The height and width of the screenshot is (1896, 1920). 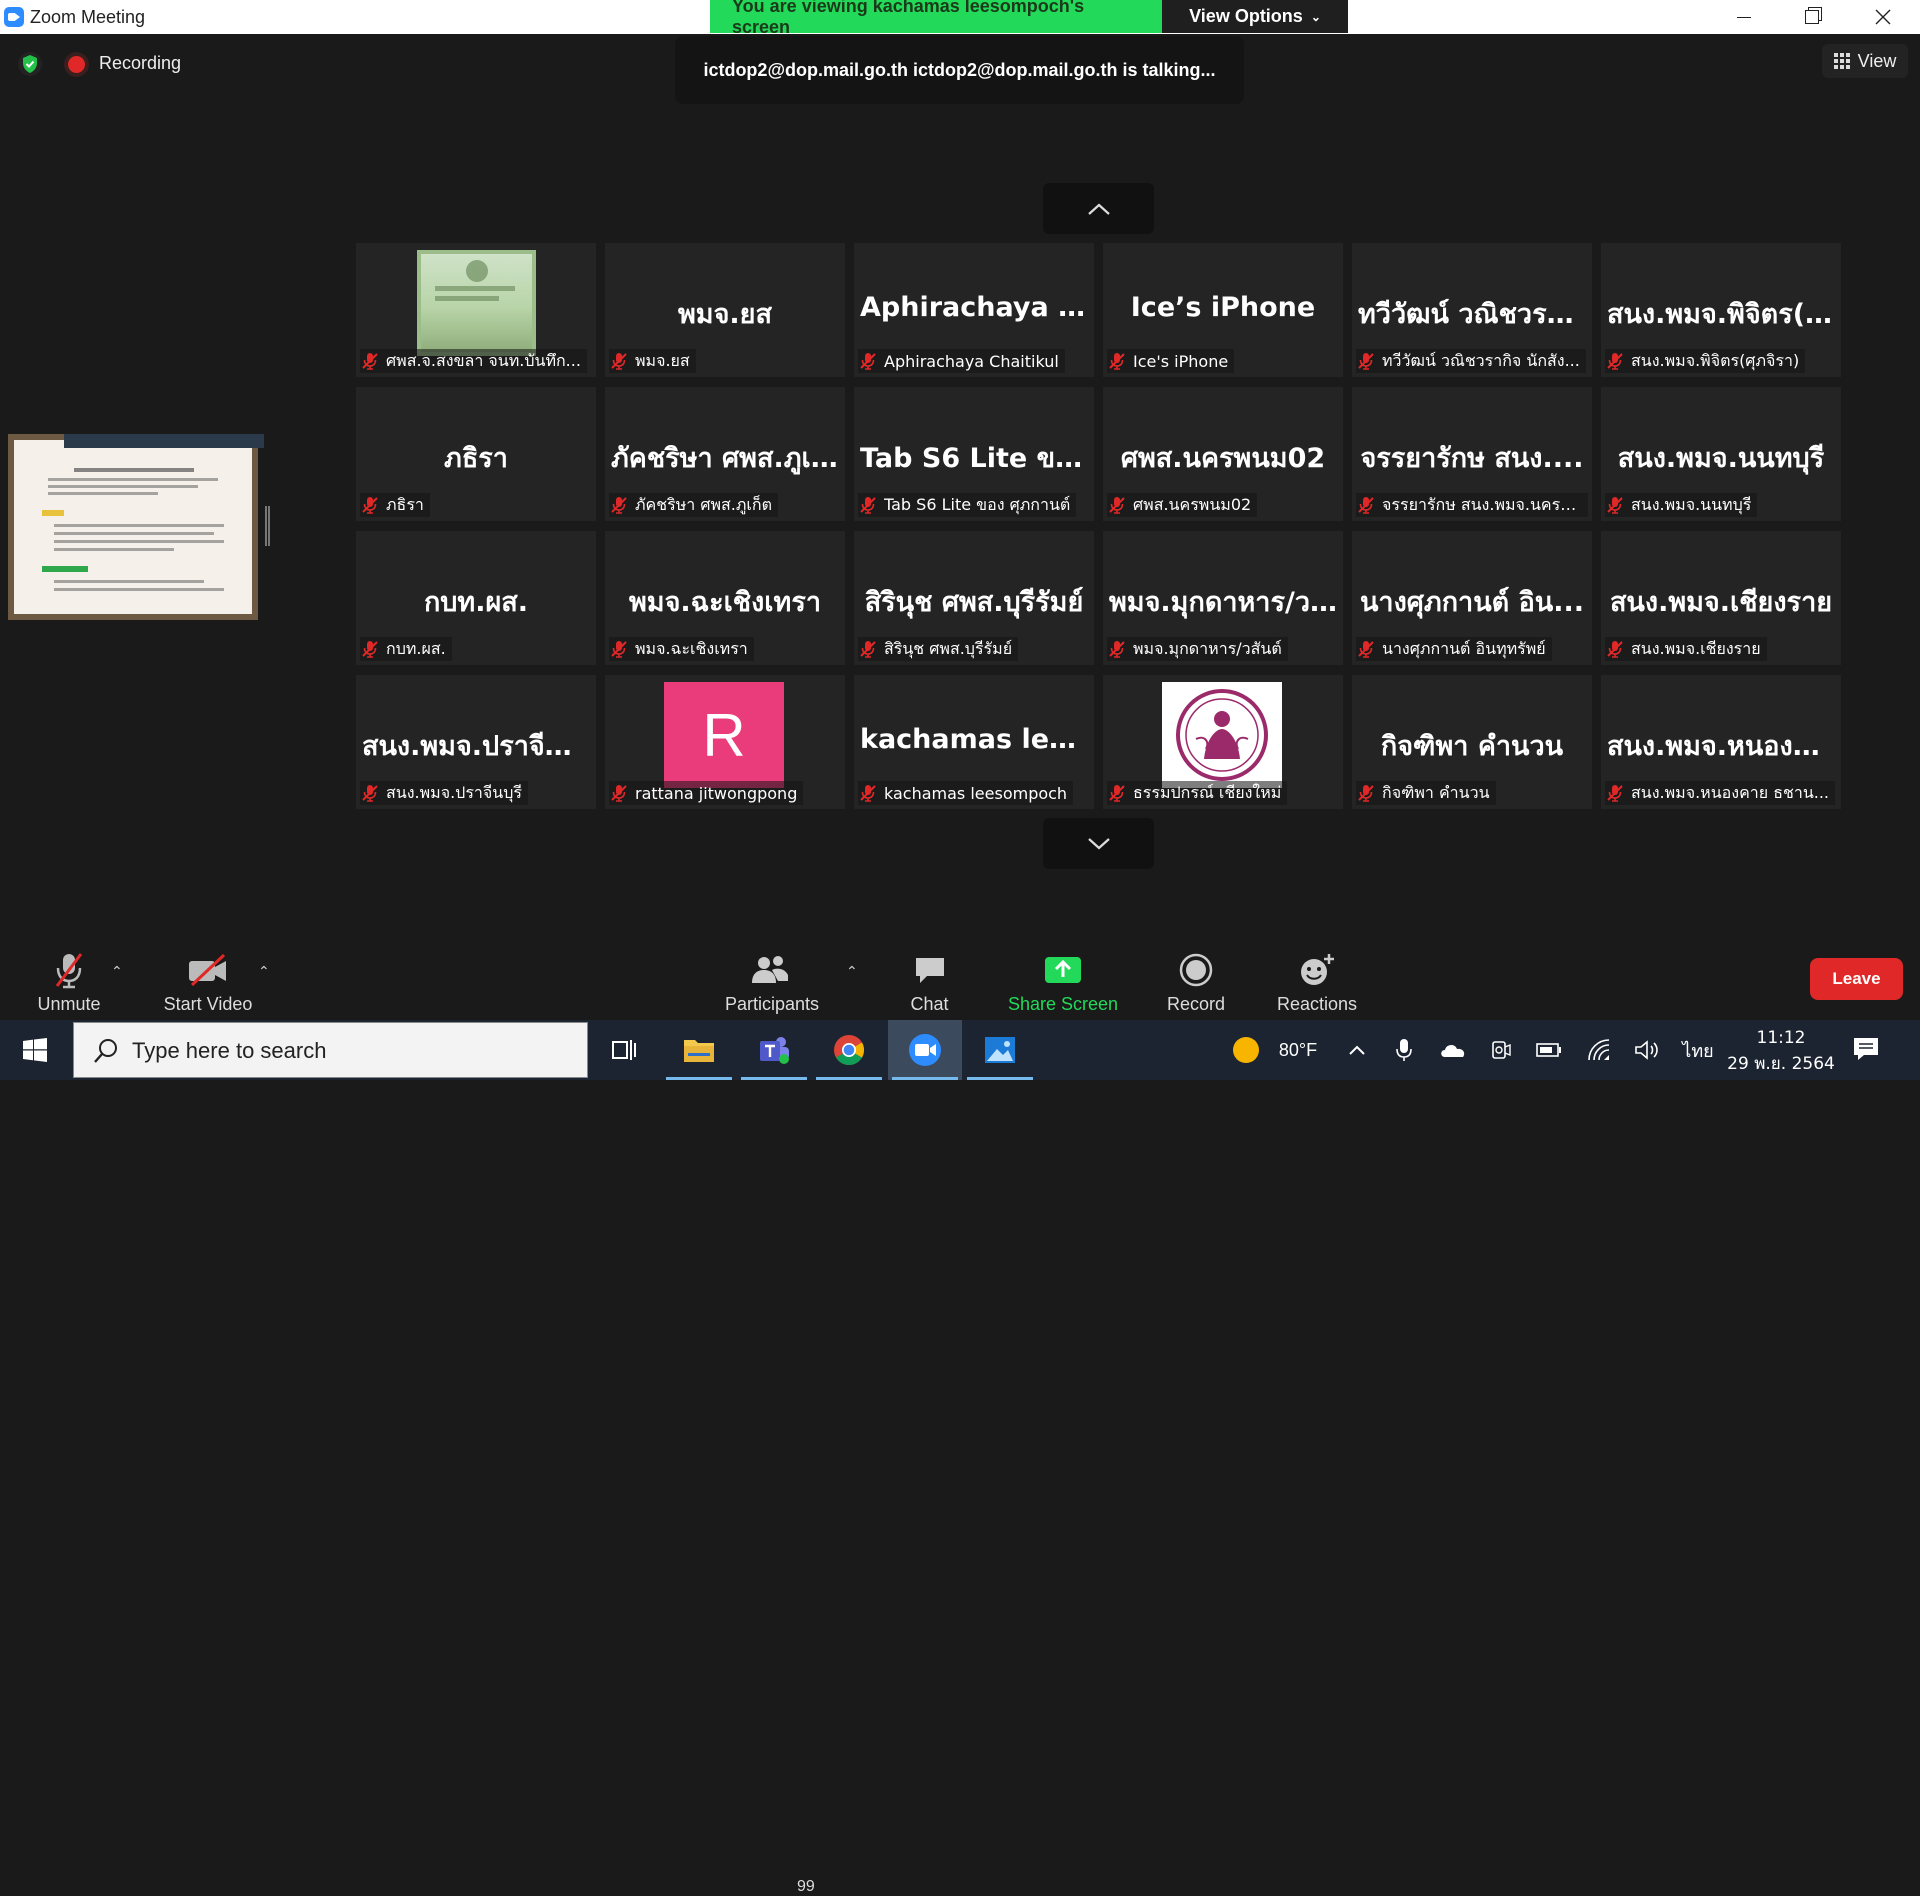 What do you see at coordinates (852, 972) in the screenshot?
I see `participants-options-caret: ⌃` at bounding box center [852, 972].